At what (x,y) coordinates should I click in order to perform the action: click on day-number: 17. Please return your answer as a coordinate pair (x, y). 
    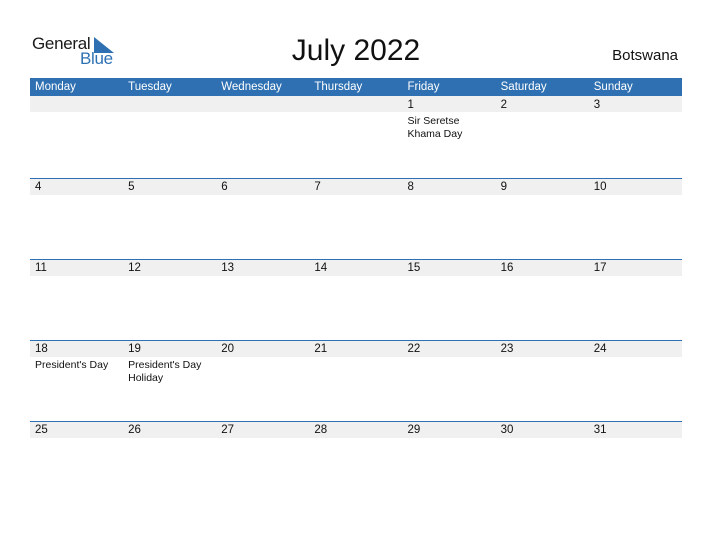
    Looking at the image, I should click on (600, 268).